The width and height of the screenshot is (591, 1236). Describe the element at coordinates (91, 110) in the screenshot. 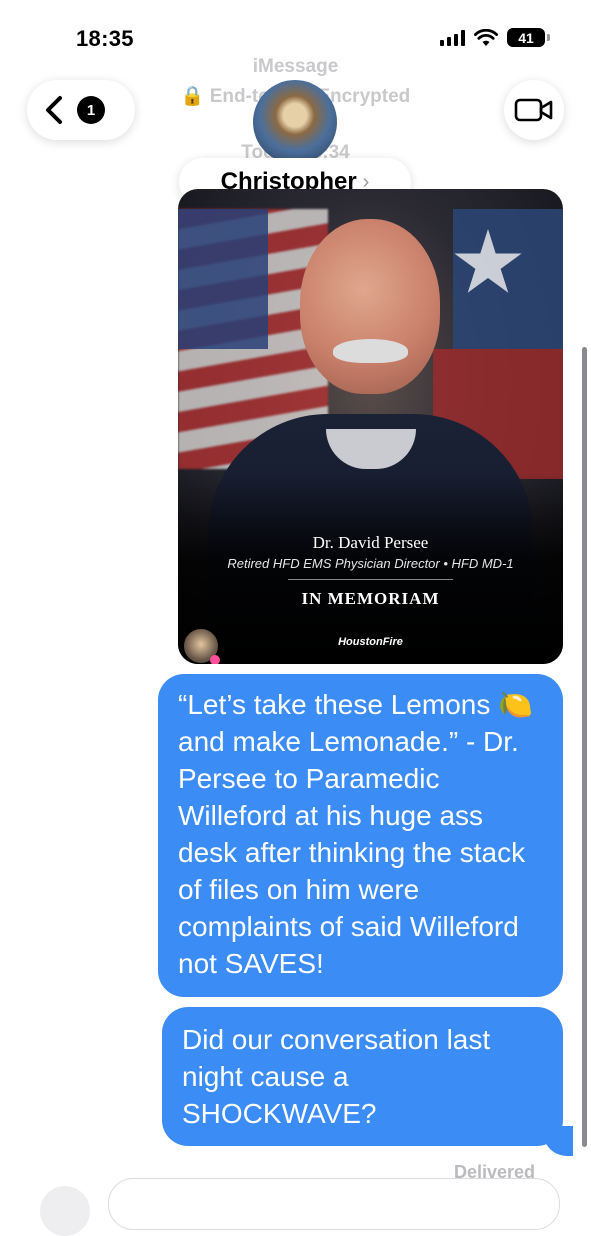

I see `unread-badge: 1` at that location.